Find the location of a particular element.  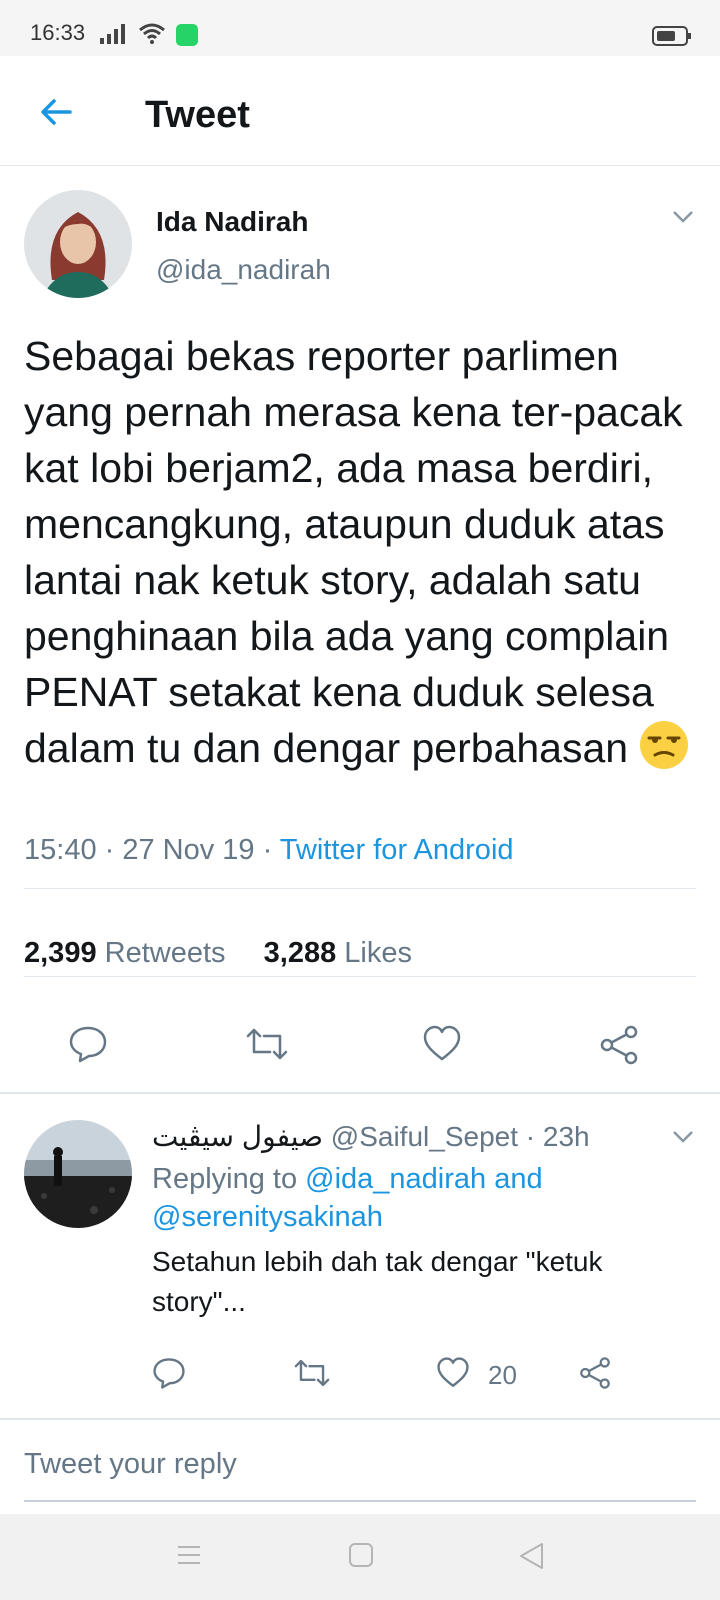

status-time: 16:33 is located at coordinates (58, 32).